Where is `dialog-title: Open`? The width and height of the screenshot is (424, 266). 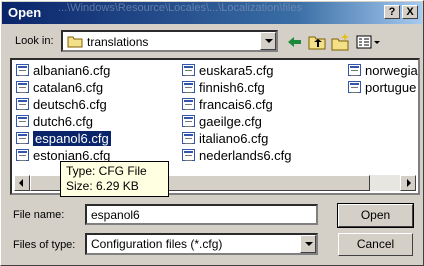
dialog-title: Open is located at coordinates (25, 12).